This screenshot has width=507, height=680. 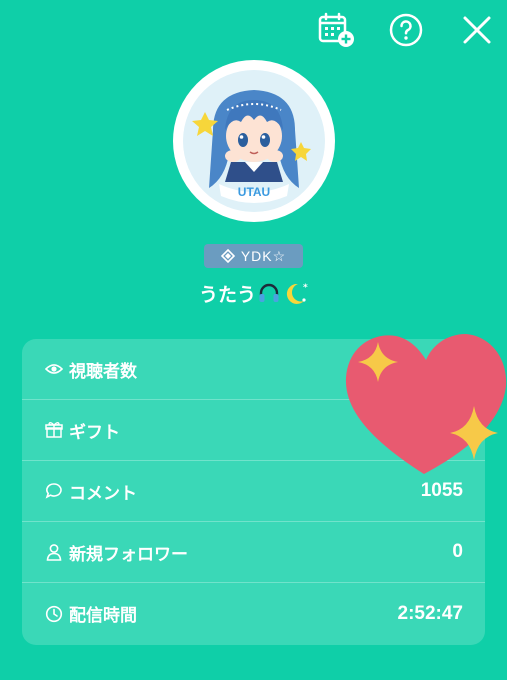 What do you see at coordinates (295, 293) in the screenshot?
I see `moon-icon` at bounding box center [295, 293].